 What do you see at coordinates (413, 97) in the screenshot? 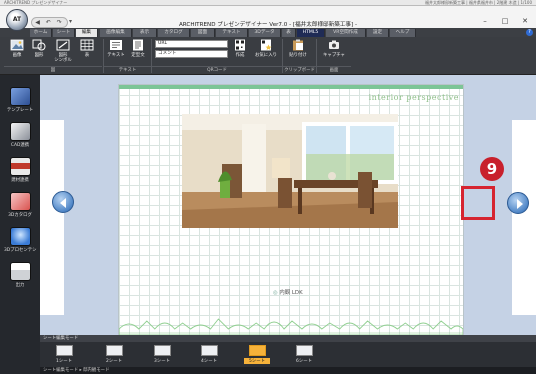
I see `page-title: interior perspective` at bounding box center [413, 97].